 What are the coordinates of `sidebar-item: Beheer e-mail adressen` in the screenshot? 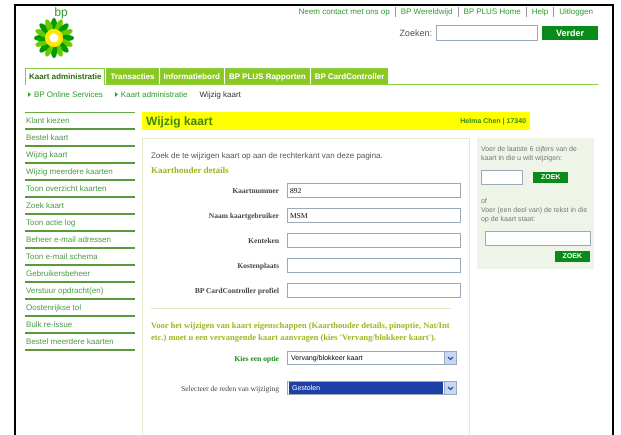 It's located at (80, 240).